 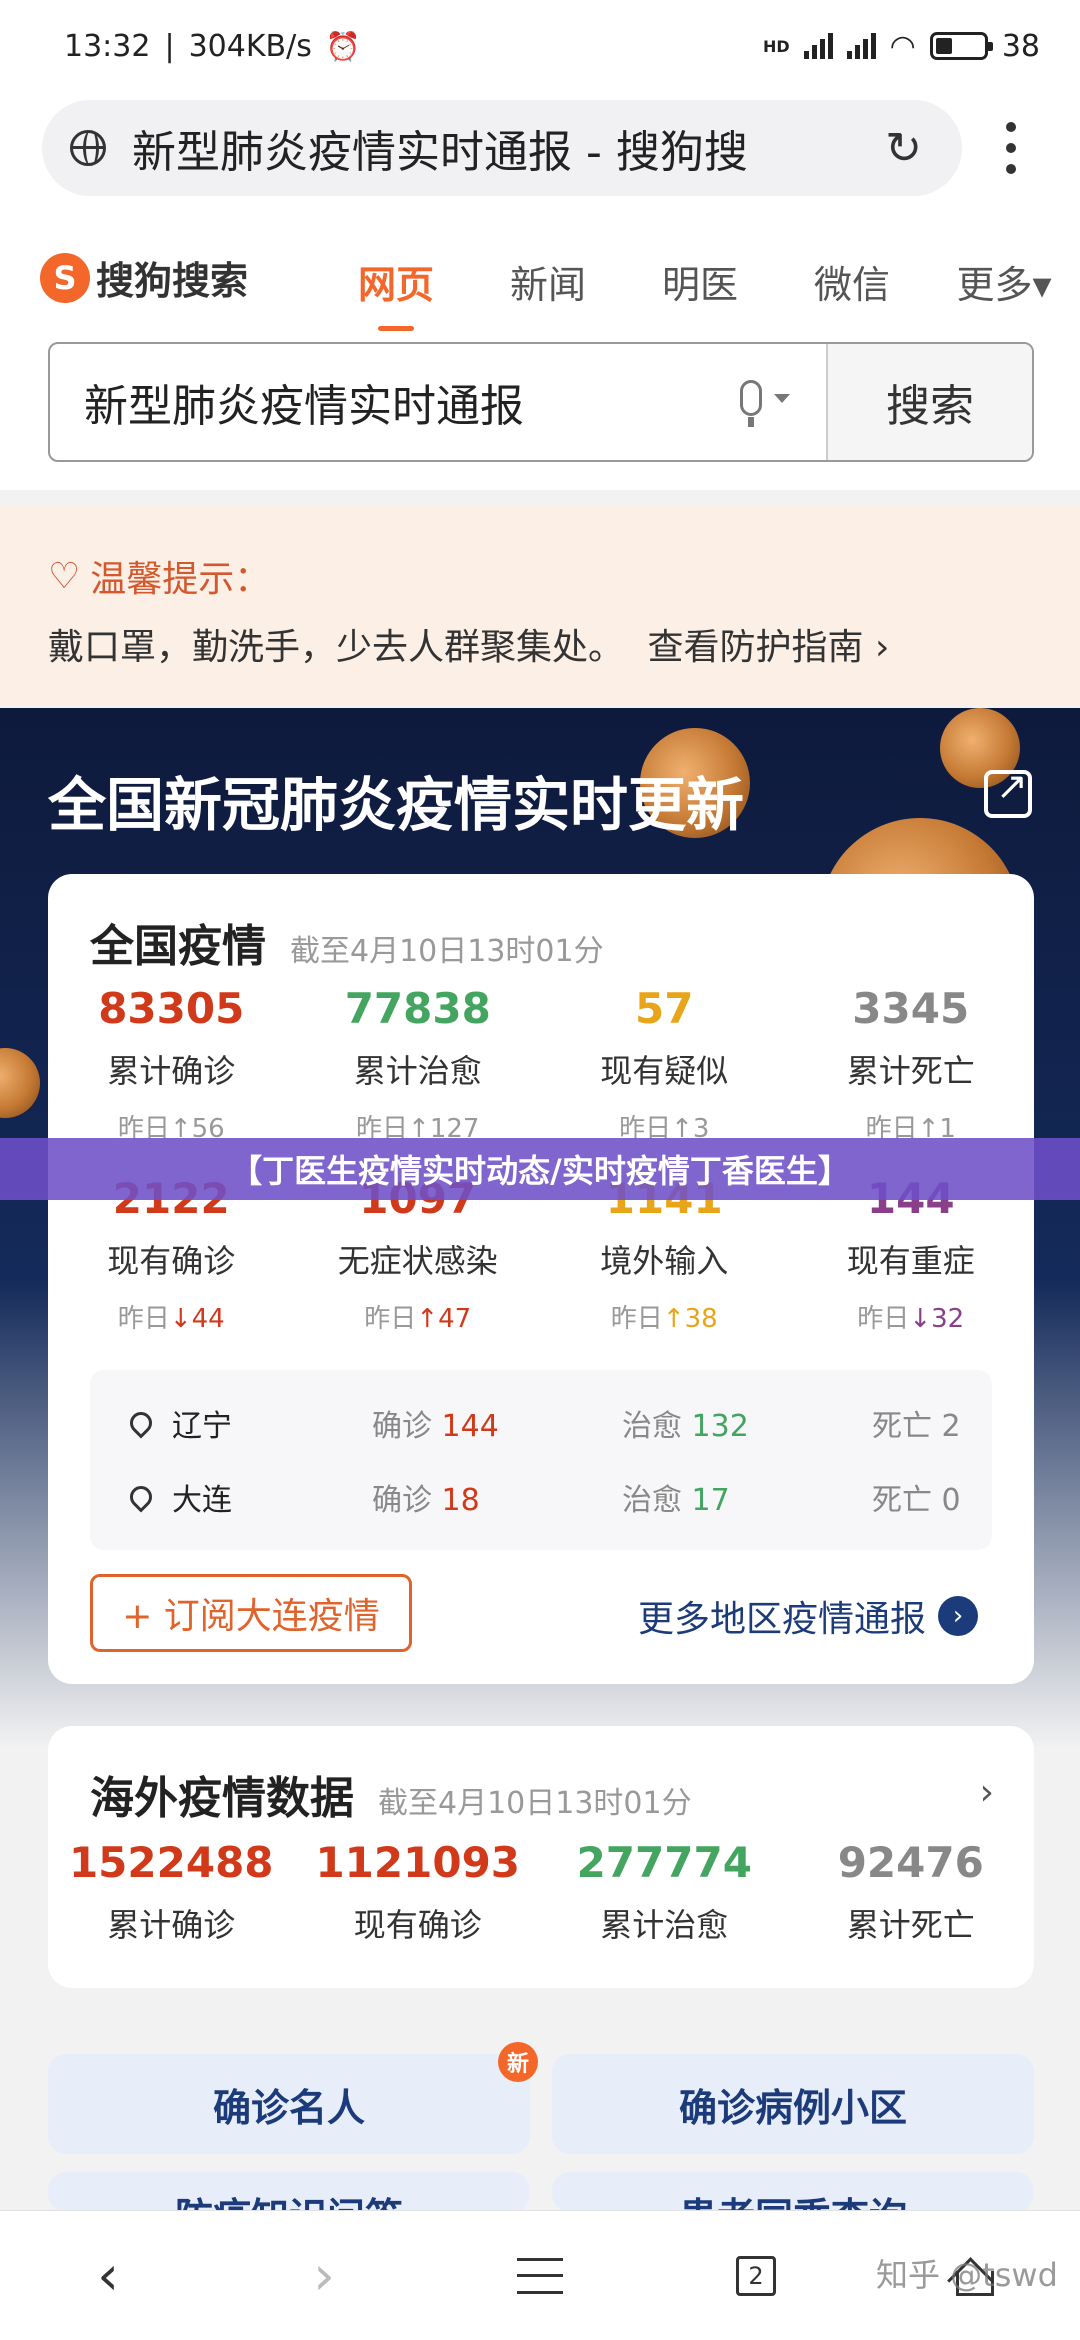 I want to click on search-tabs: 网页 新闻 明医 微信 更多▾, so click(x=700, y=292).